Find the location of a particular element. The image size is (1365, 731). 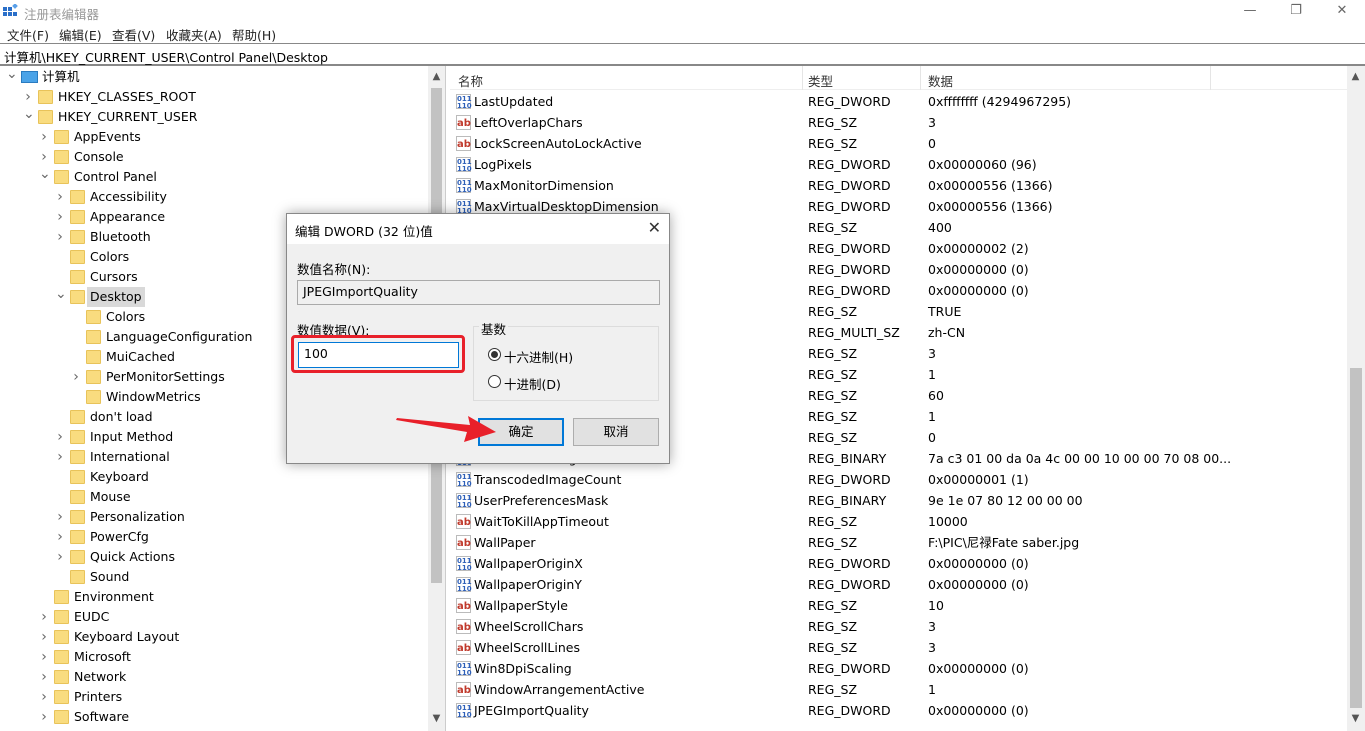

value-row: ab WallpaperStyle REG_SZ 10 is located at coordinates (898, 605).